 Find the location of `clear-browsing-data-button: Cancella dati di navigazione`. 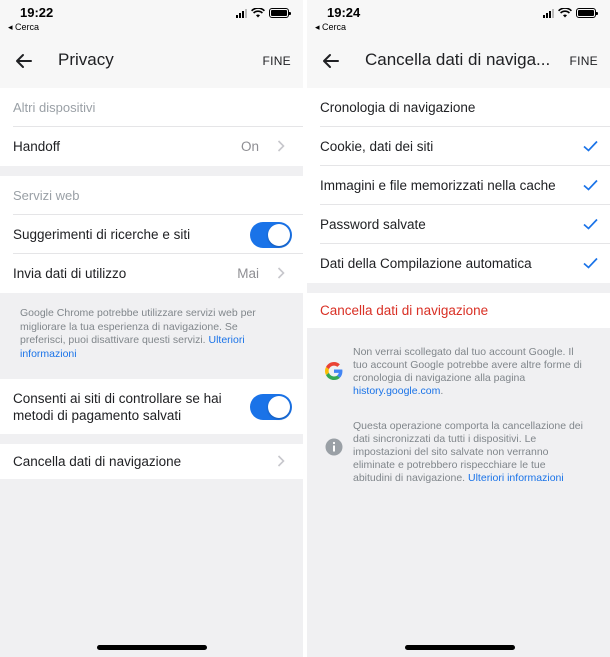

clear-browsing-data-button: Cancella dati di navigazione is located at coordinates (458, 310).